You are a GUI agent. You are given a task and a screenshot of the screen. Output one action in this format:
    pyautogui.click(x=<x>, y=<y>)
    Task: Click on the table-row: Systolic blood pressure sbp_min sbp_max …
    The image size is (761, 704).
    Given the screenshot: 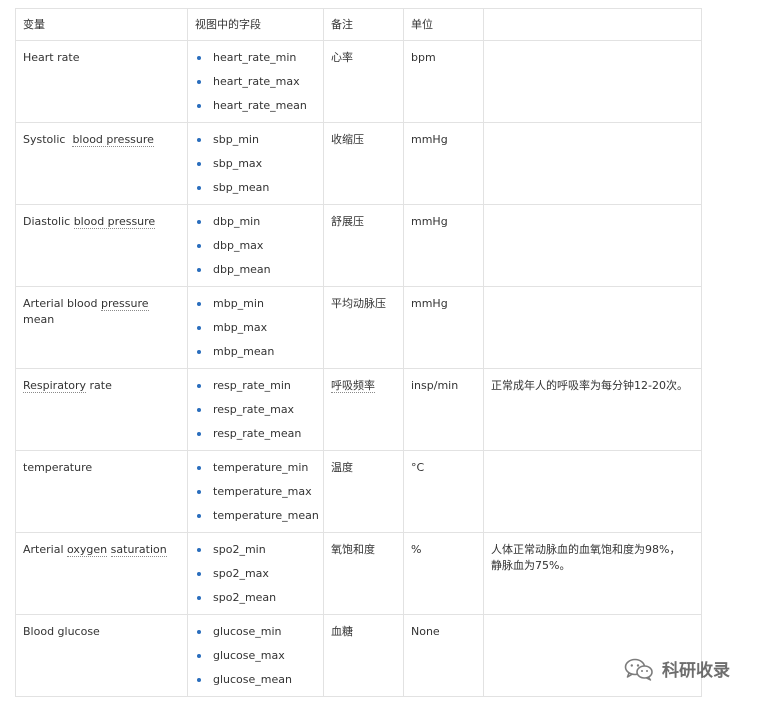 What is the action you would take?
    pyautogui.click(x=358, y=163)
    